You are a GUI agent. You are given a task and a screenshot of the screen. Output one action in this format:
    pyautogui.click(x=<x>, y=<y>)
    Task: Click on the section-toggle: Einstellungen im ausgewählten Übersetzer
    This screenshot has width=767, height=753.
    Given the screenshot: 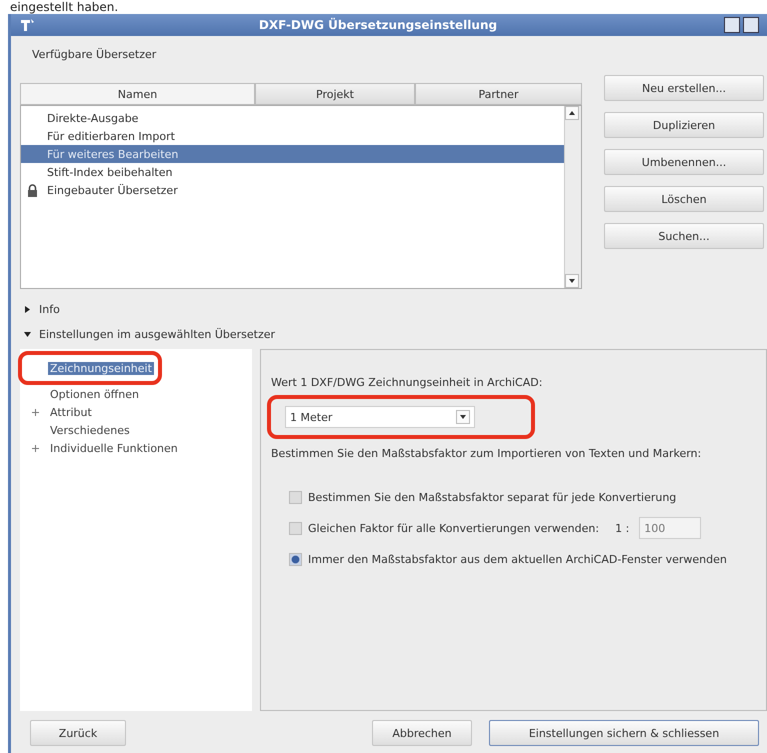 What is the action you would take?
    pyautogui.click(x=393, y=334)
    